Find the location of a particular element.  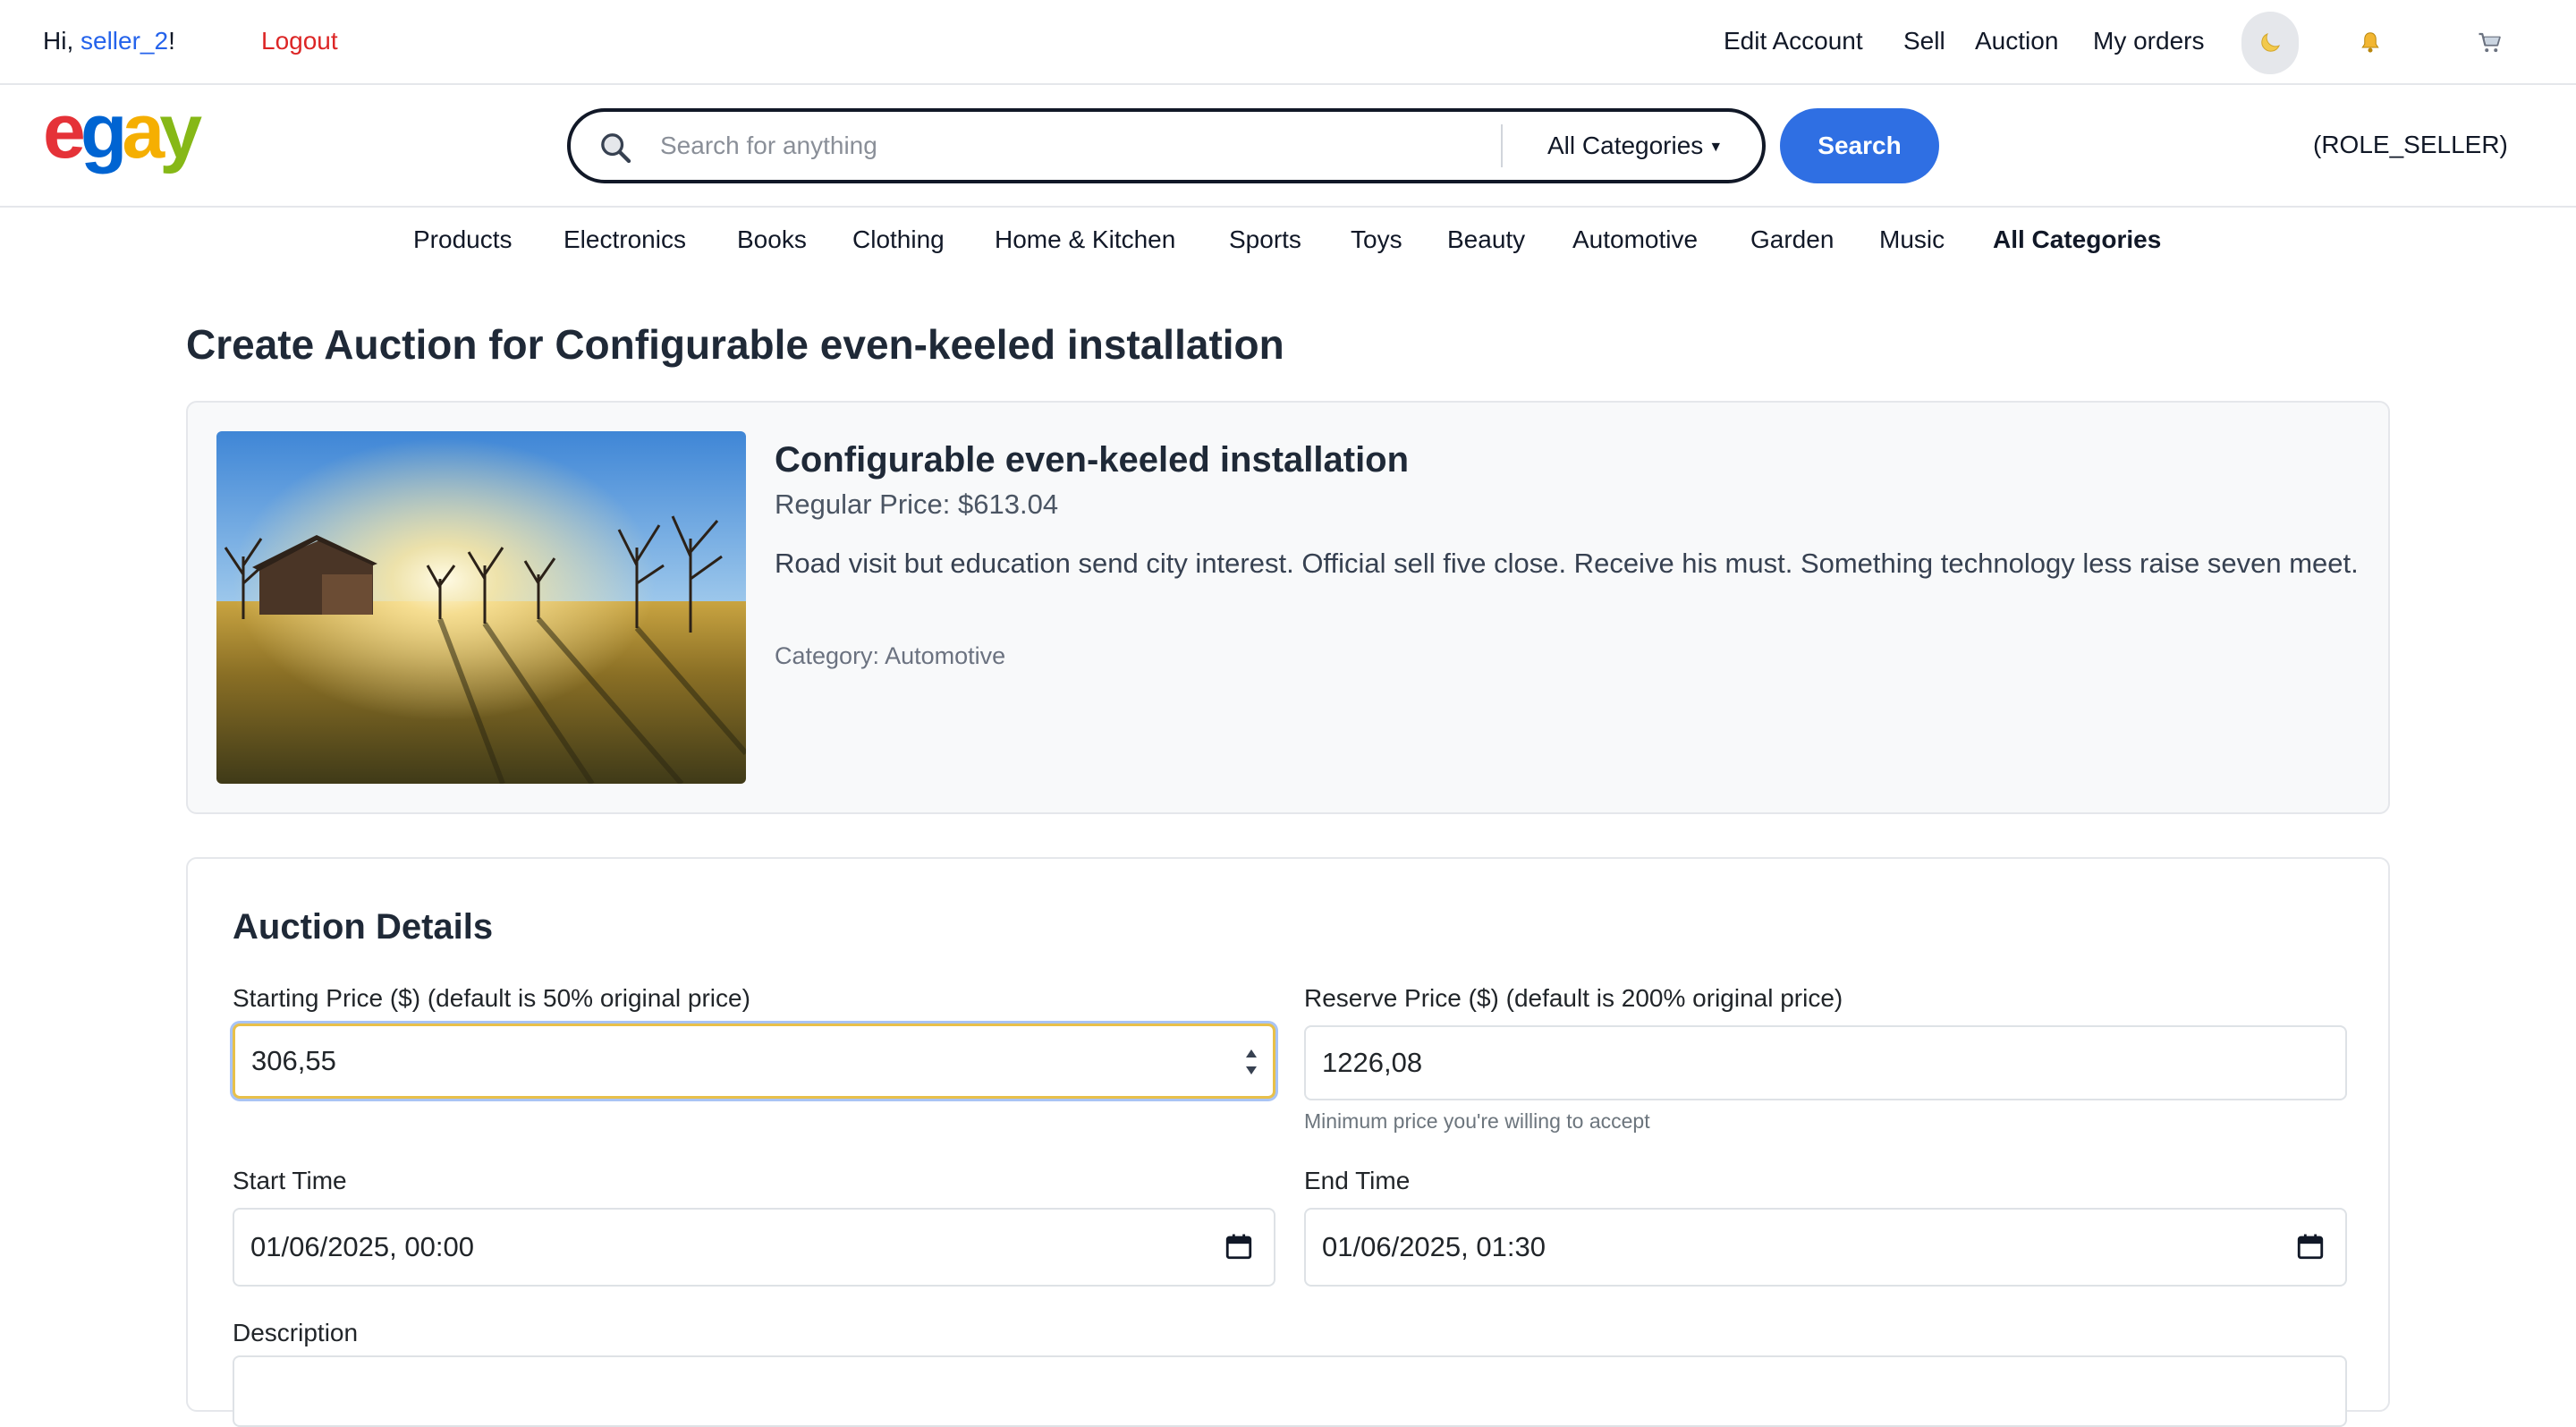

number-spinner-icon is located at coordinates (1251, 1062).